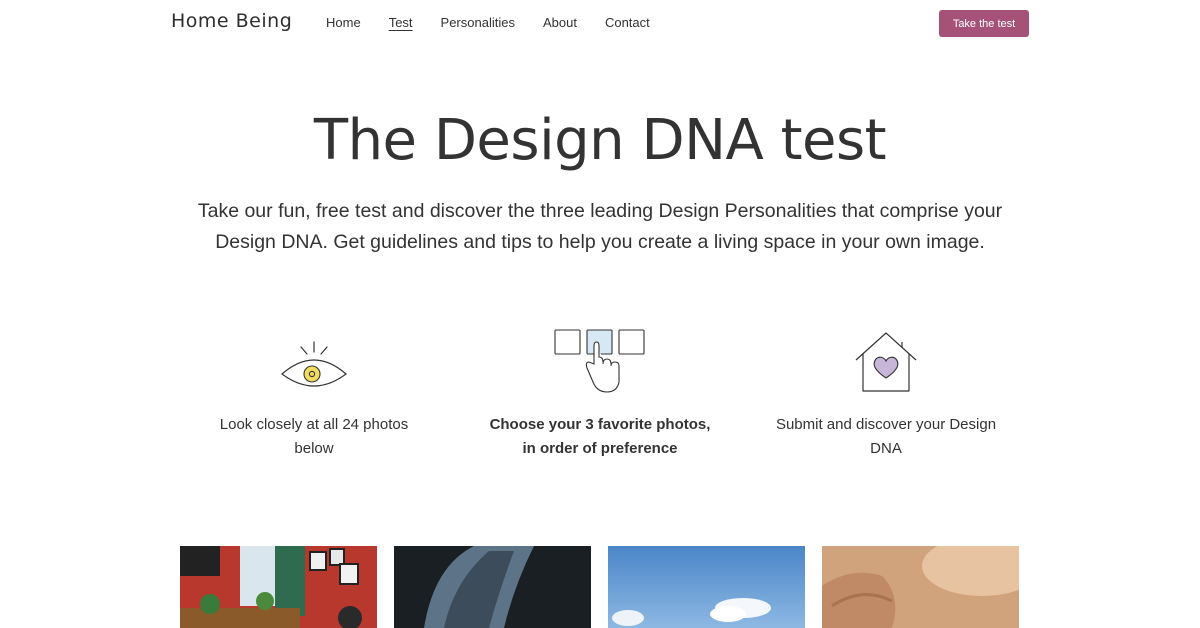  I want to click on photo-grid, so click(600, 587).